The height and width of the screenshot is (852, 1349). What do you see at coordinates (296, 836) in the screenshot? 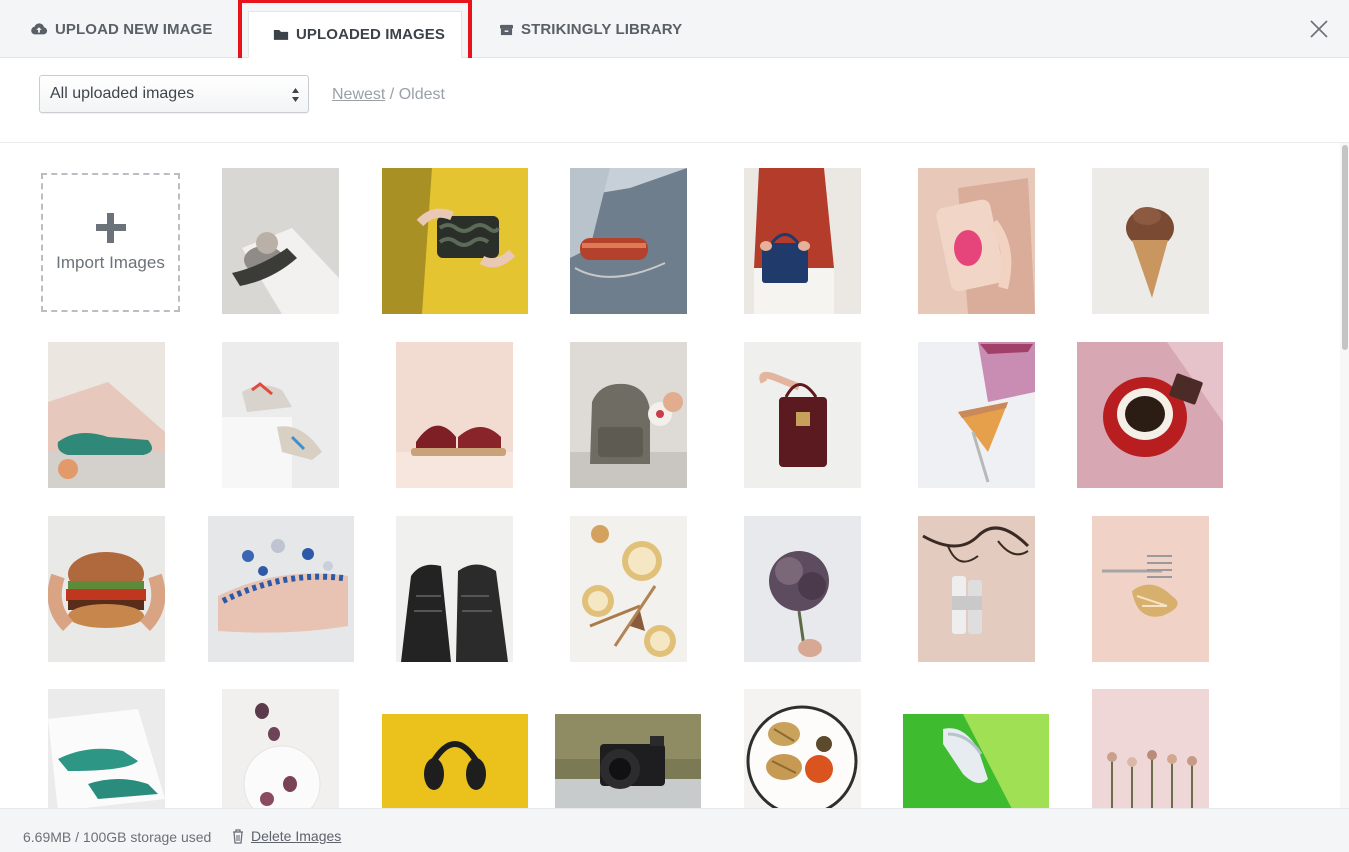
I see `delete-images-label: Delete Images` at bounding box center [296, 836].